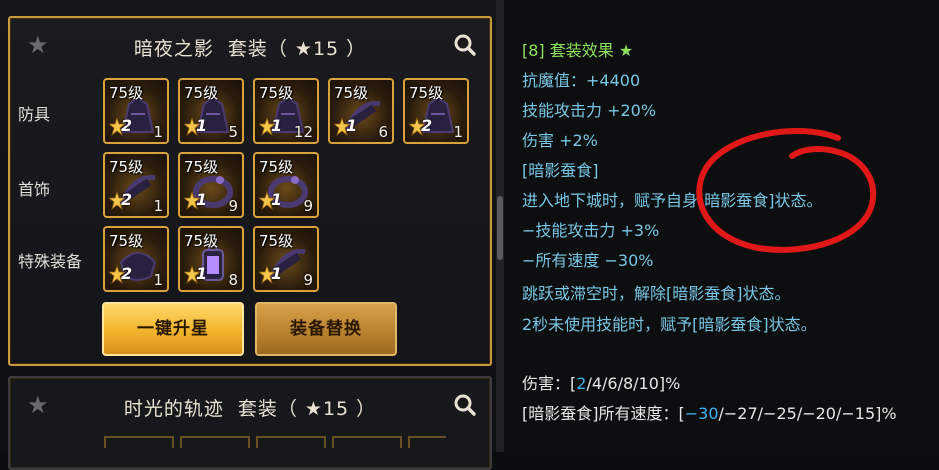  What do you see at coordinates (361, 111) in the screenshot?
I see `equipment-slot: 75级 1 6` at bounding box center [361, 111].